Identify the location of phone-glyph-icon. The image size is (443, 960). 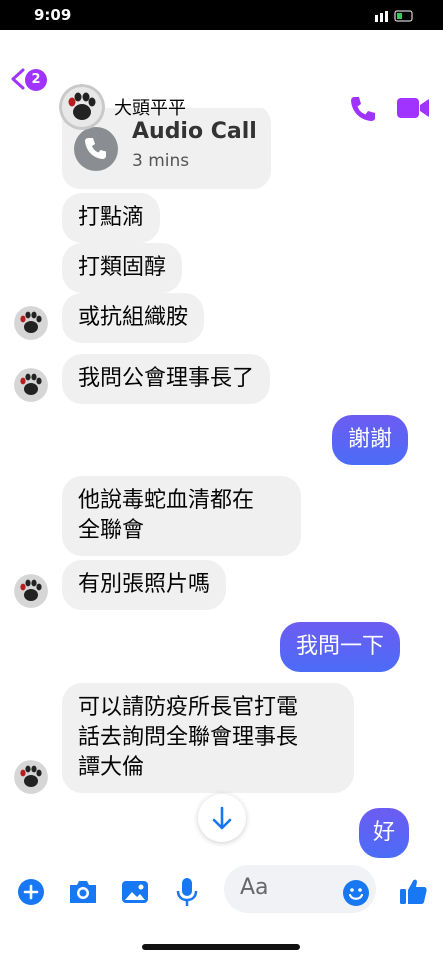
(95, 148).